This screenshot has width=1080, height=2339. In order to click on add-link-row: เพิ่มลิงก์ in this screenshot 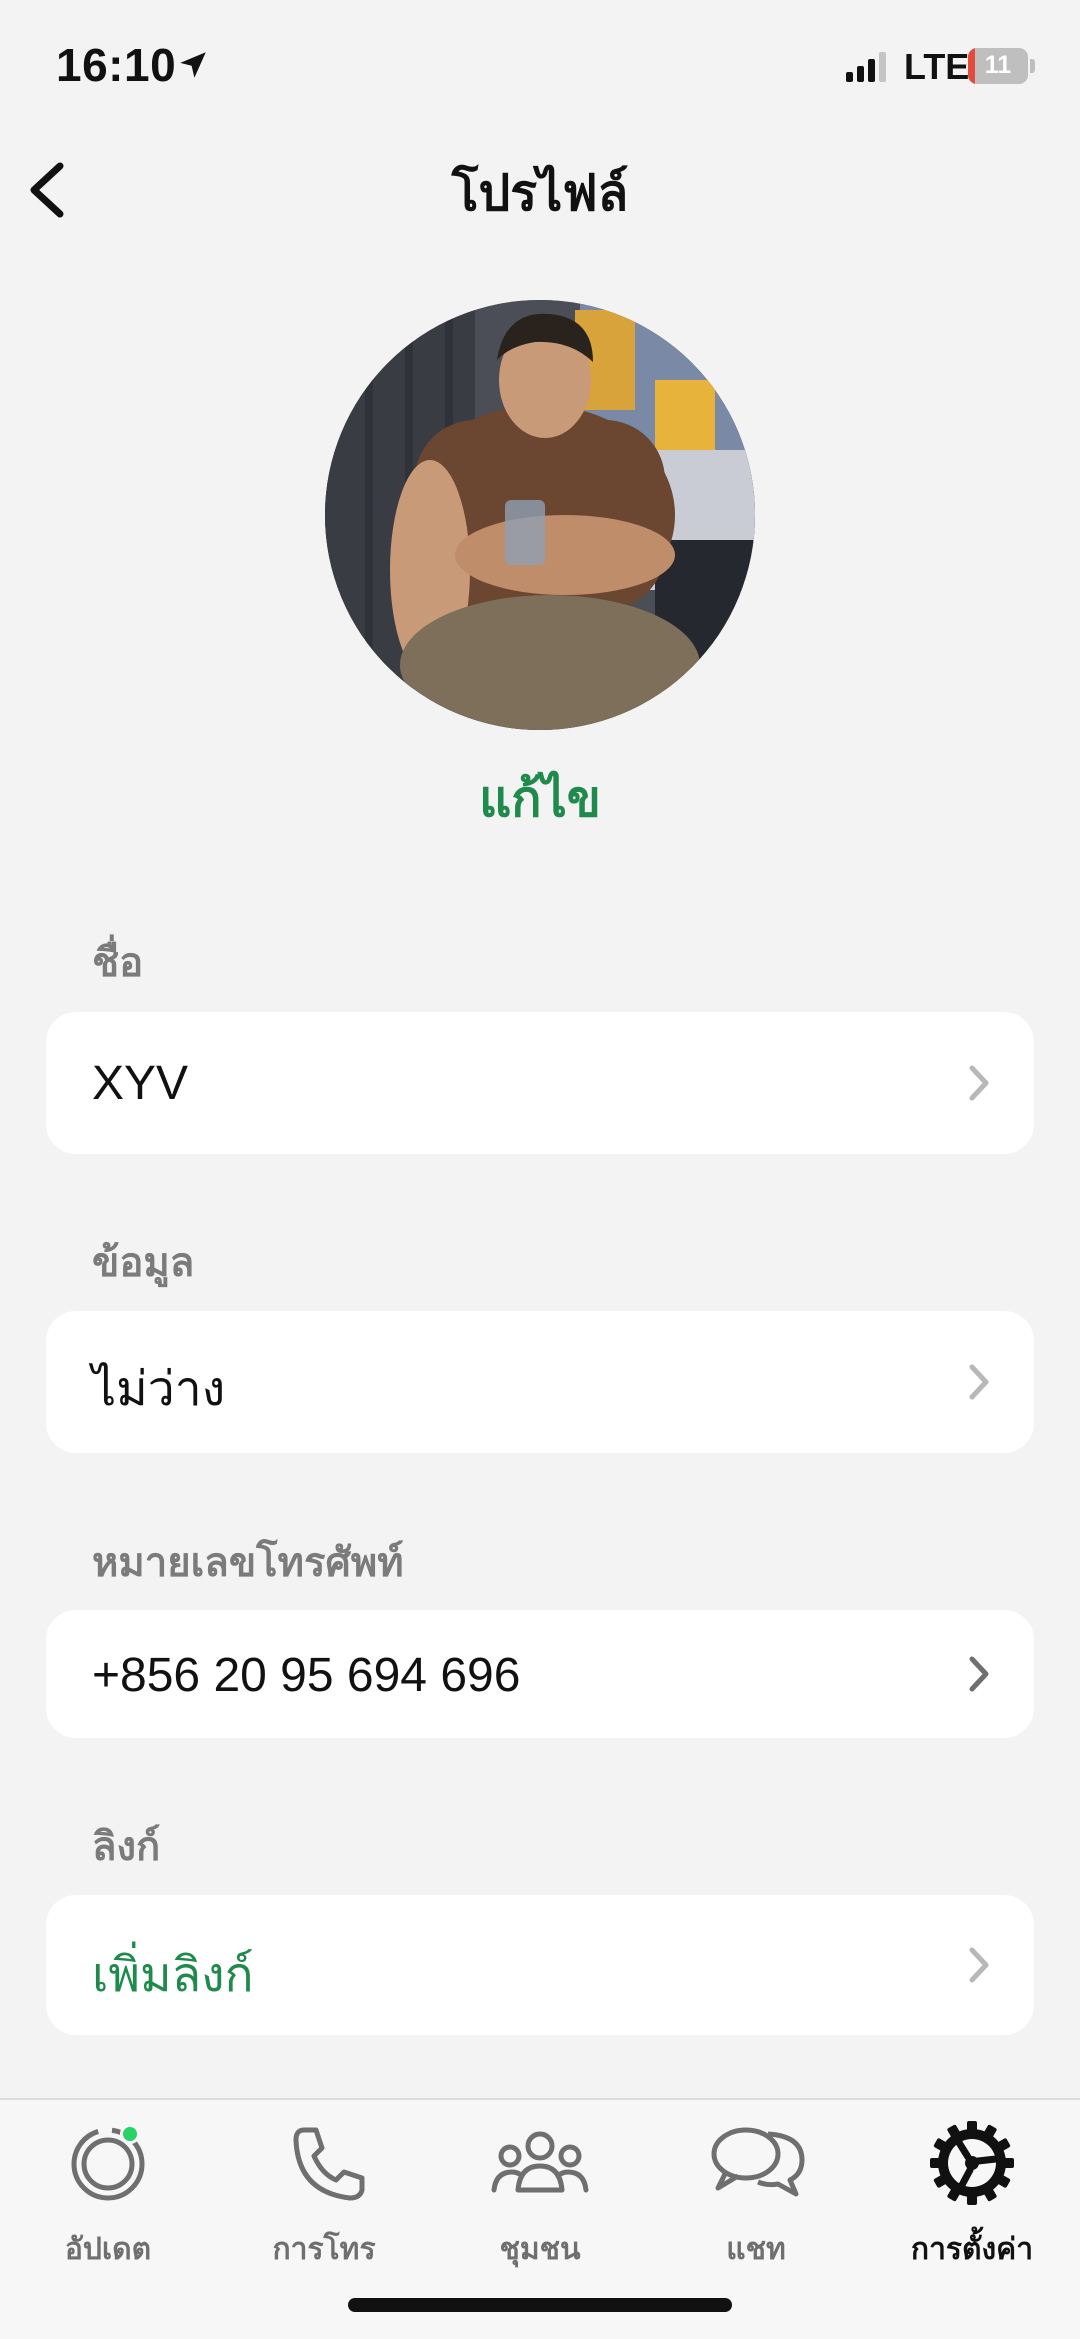, I will do `click(540, 1965)`.